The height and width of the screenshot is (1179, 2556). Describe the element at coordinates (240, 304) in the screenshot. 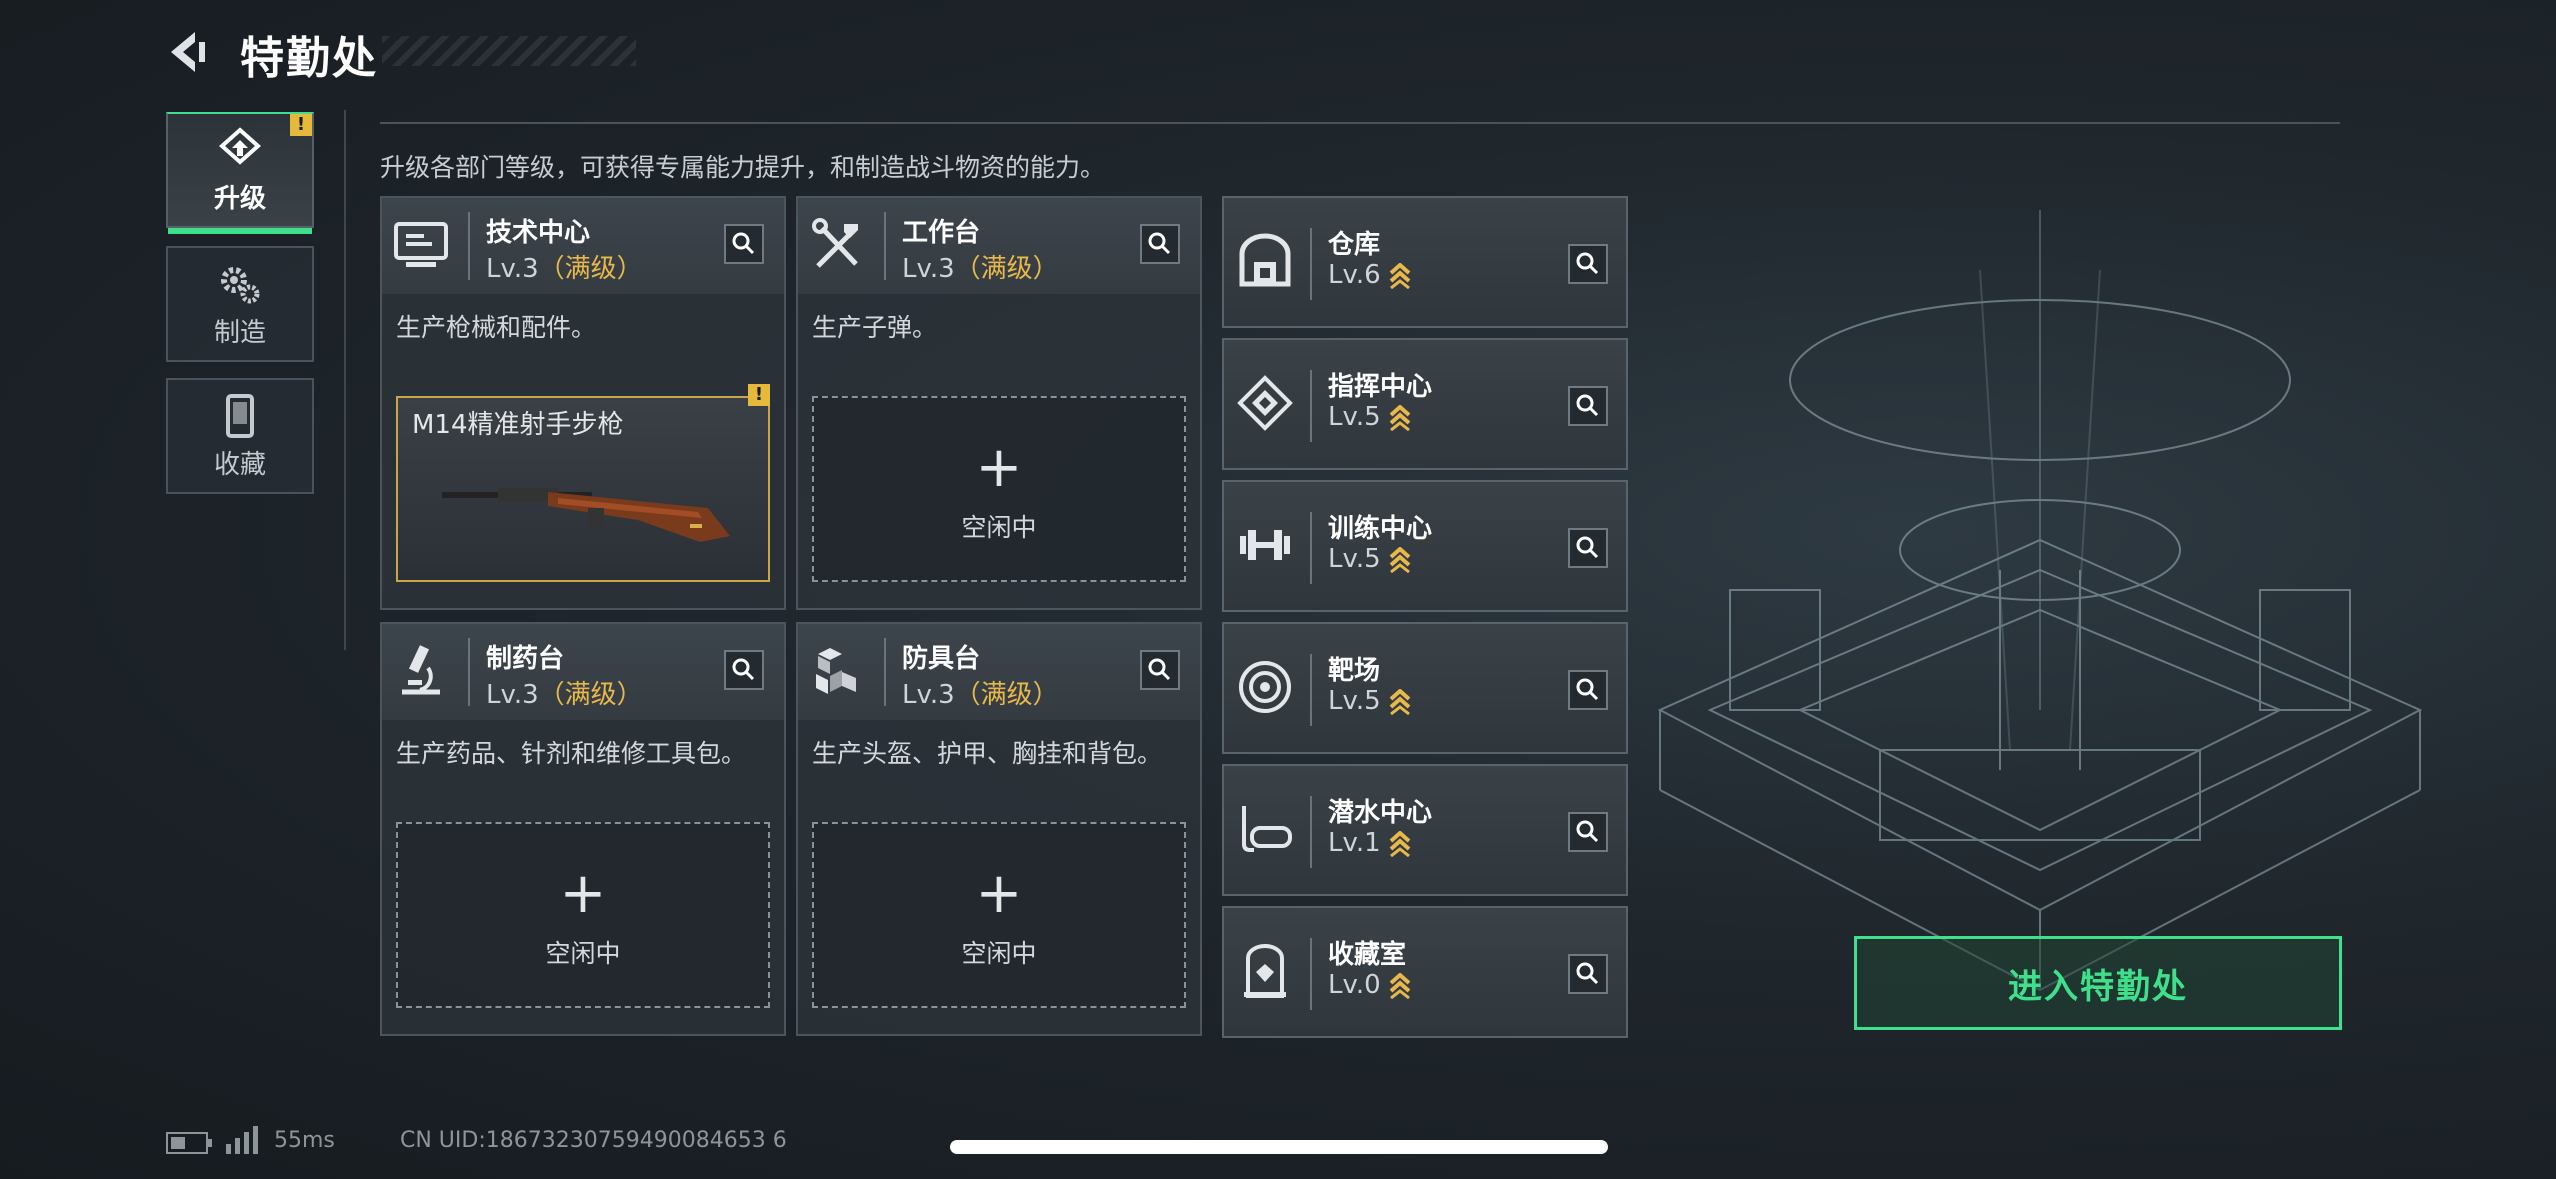

I see `tab-craft: 制造` at that location.